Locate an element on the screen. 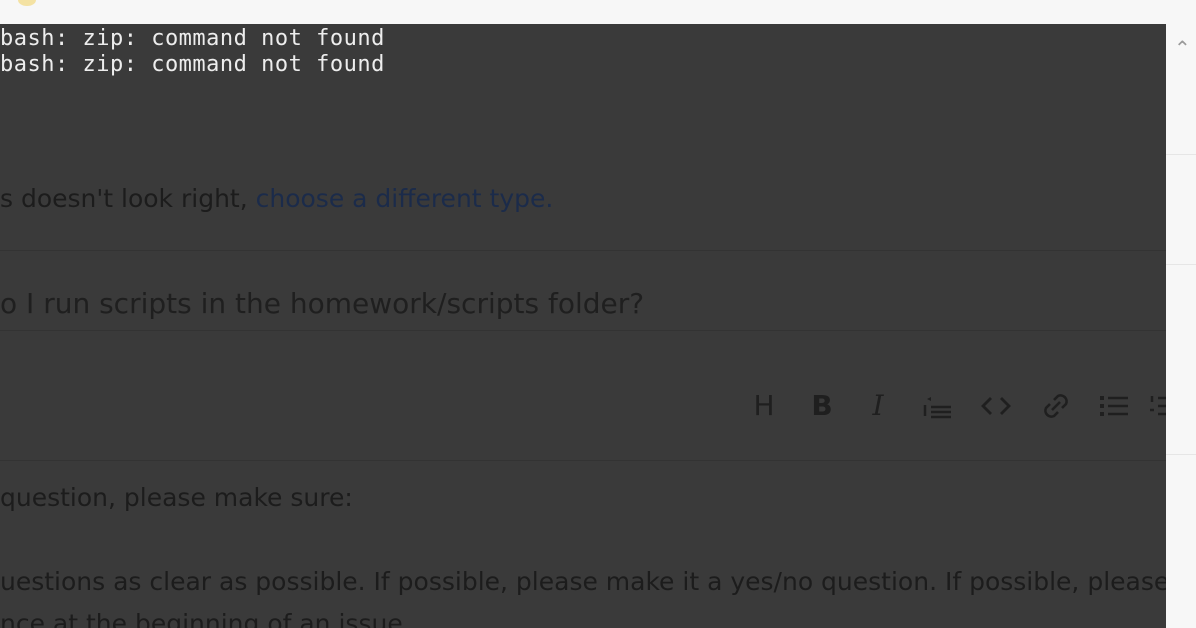 The width and height of the screenshot is (1196, 628). bulleted-list-icon is located at coordinates (1114, 406).